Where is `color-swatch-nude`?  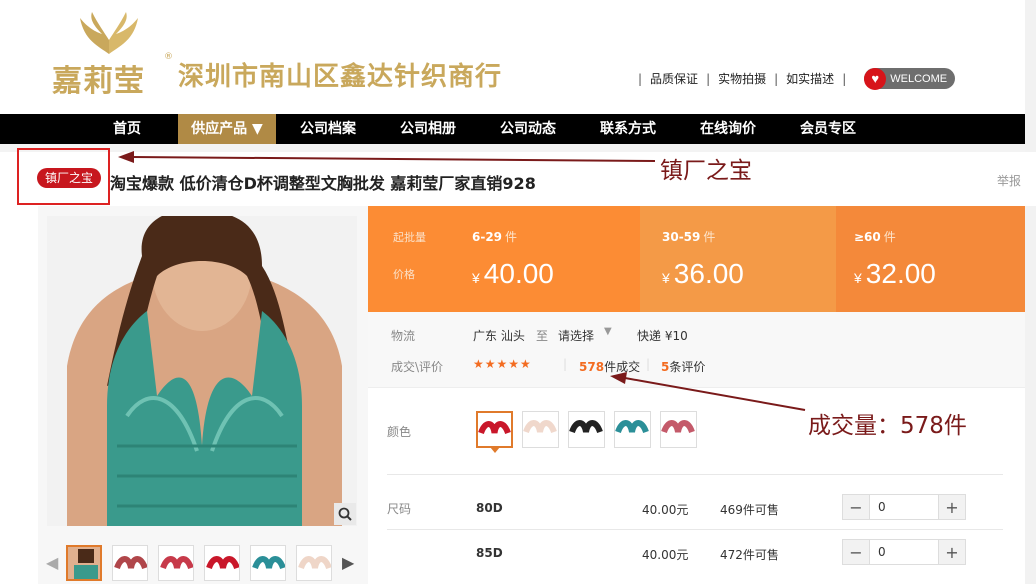
color-swatch-nude is located at coordinates (540, 429).